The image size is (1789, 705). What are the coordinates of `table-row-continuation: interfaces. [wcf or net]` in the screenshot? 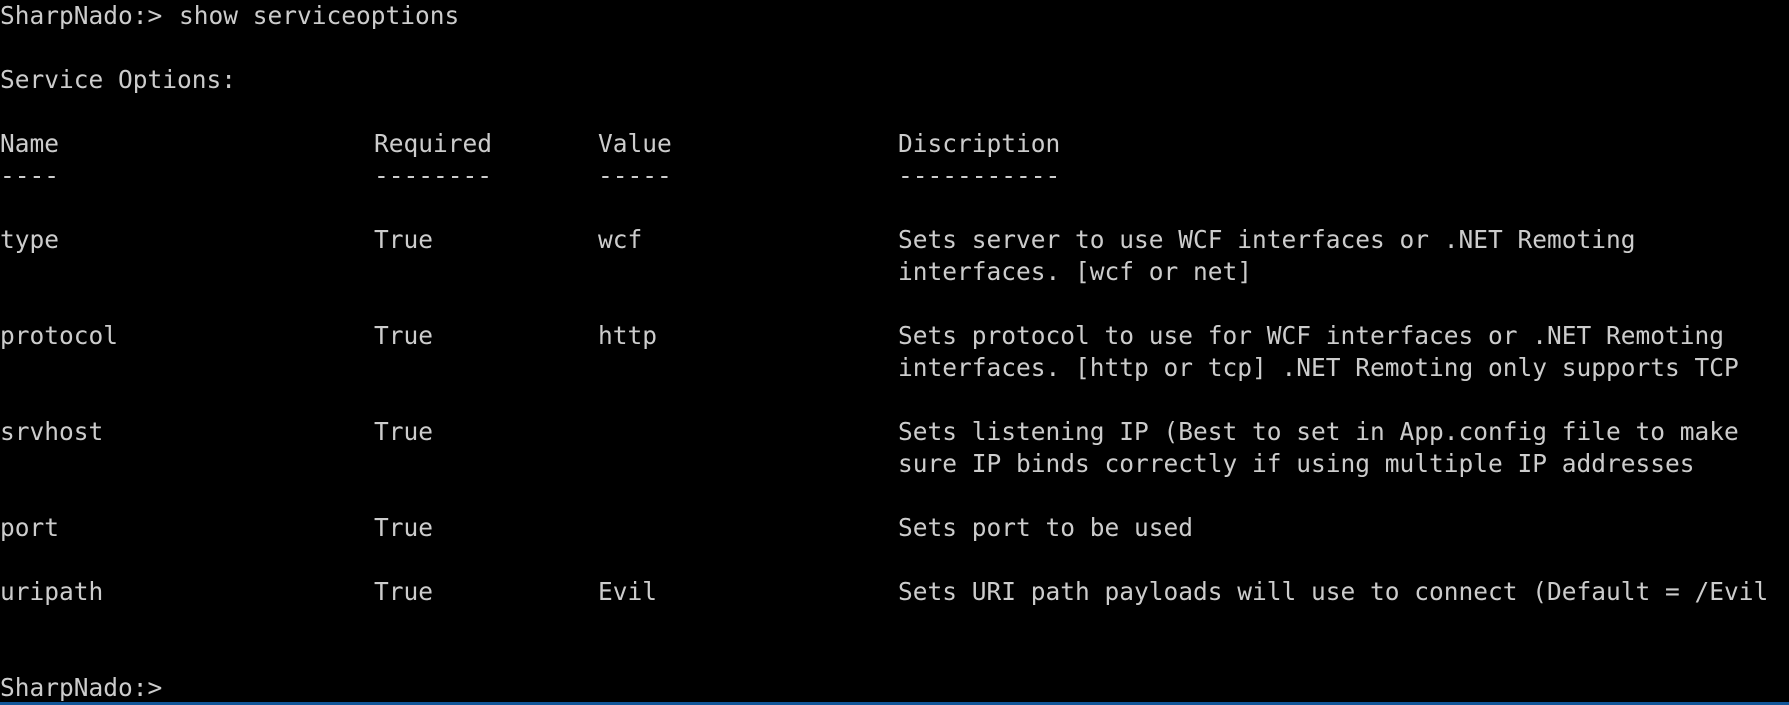 It's located at (894, 272).